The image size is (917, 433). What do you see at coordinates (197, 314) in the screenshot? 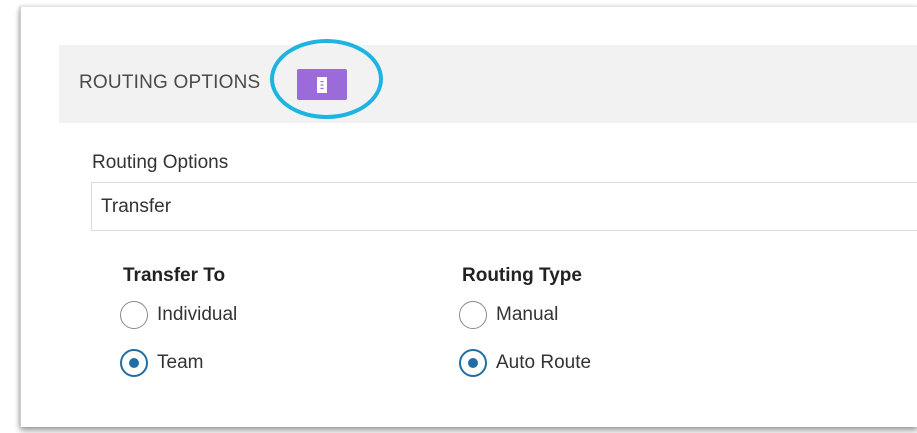
I see `radio-label: Individual` at bounding box center [197, 314].